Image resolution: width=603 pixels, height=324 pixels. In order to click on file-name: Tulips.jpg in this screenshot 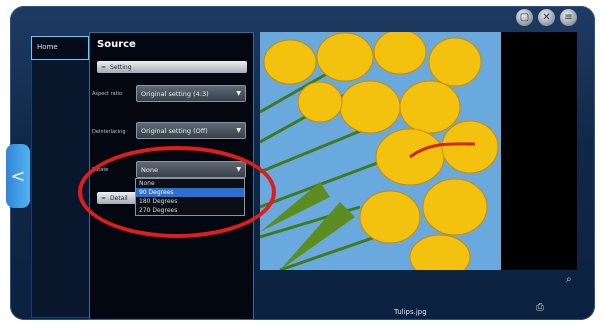, I will do `click(410, 312)`.